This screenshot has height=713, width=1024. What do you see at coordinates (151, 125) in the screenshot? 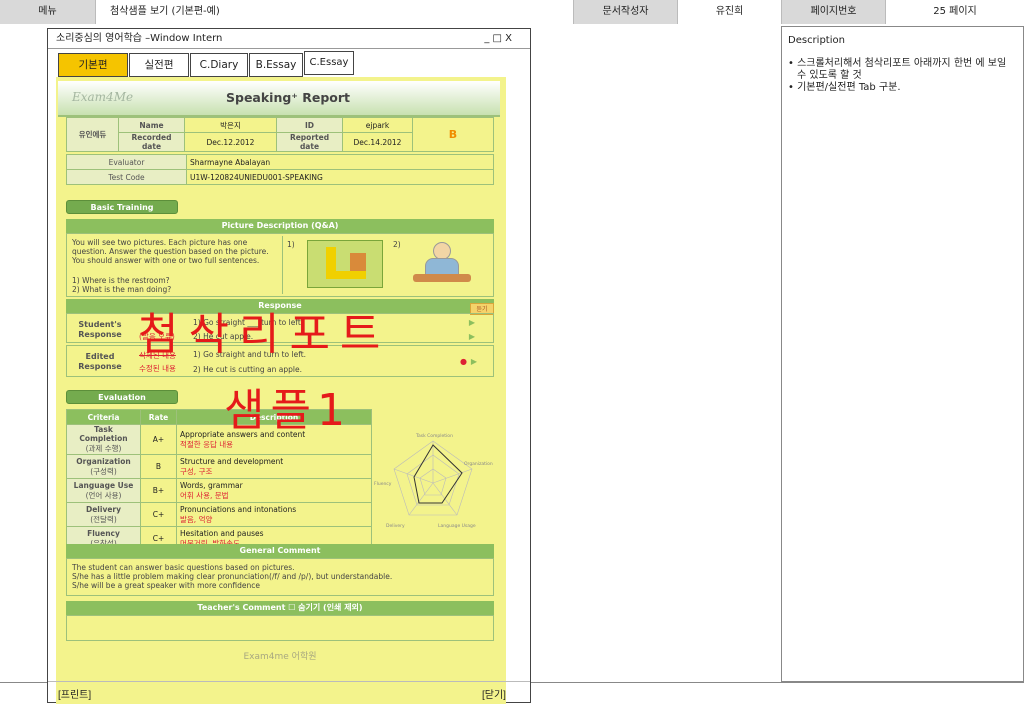
I see `name-label: Name` at bounding box center [151, 125].